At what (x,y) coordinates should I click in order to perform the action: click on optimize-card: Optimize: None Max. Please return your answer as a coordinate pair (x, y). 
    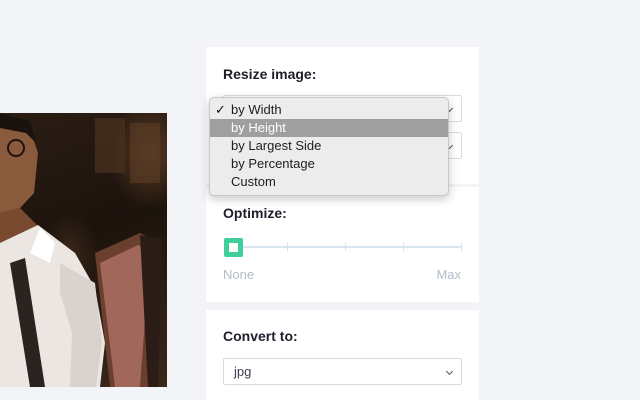
    Looking at the image, I should click on (342, 244).